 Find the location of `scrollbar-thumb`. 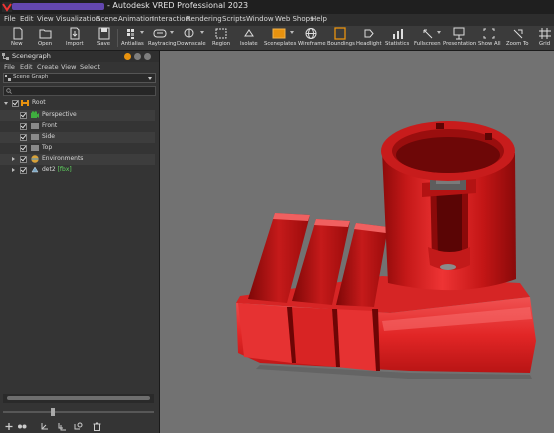

scrollbar-thumb is located at coordinates (78, 398).